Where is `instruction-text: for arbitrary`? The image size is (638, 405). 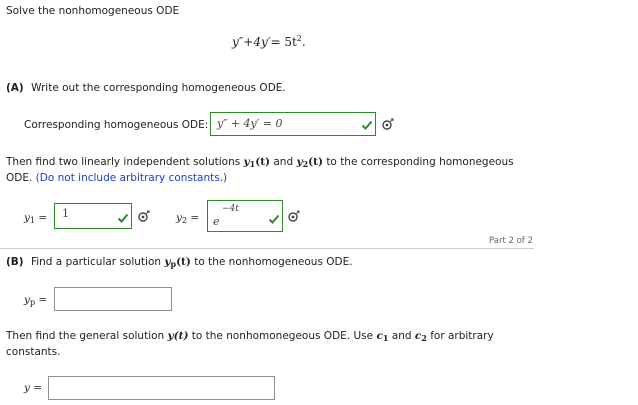 instruction-text: for arbitrary is located at coordinates (462, 336).